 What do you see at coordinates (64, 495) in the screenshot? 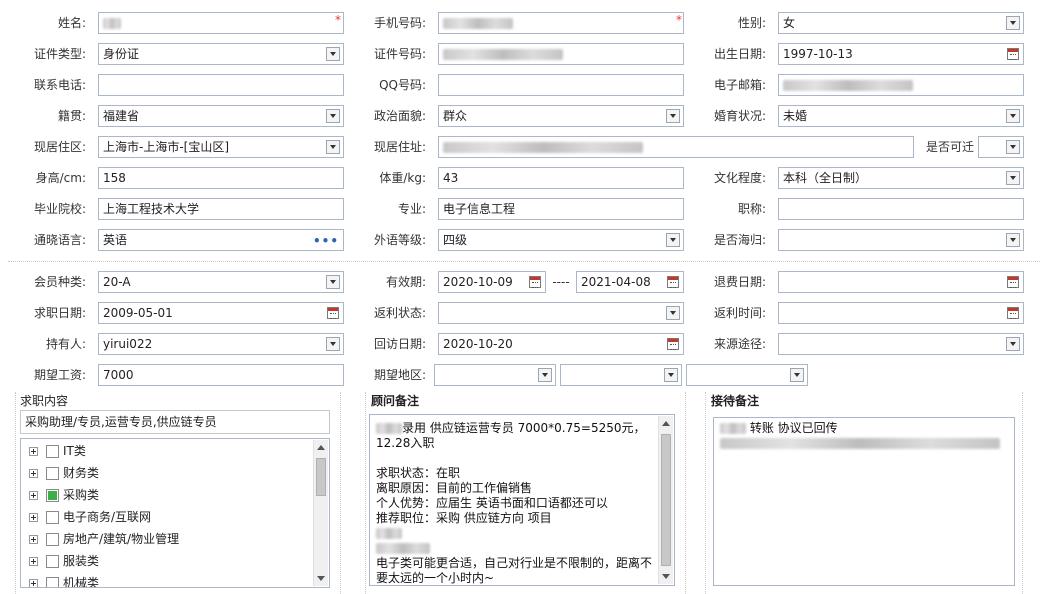
I see `tree-item-purchasing: 采购类` at bounding box center [64, 495].